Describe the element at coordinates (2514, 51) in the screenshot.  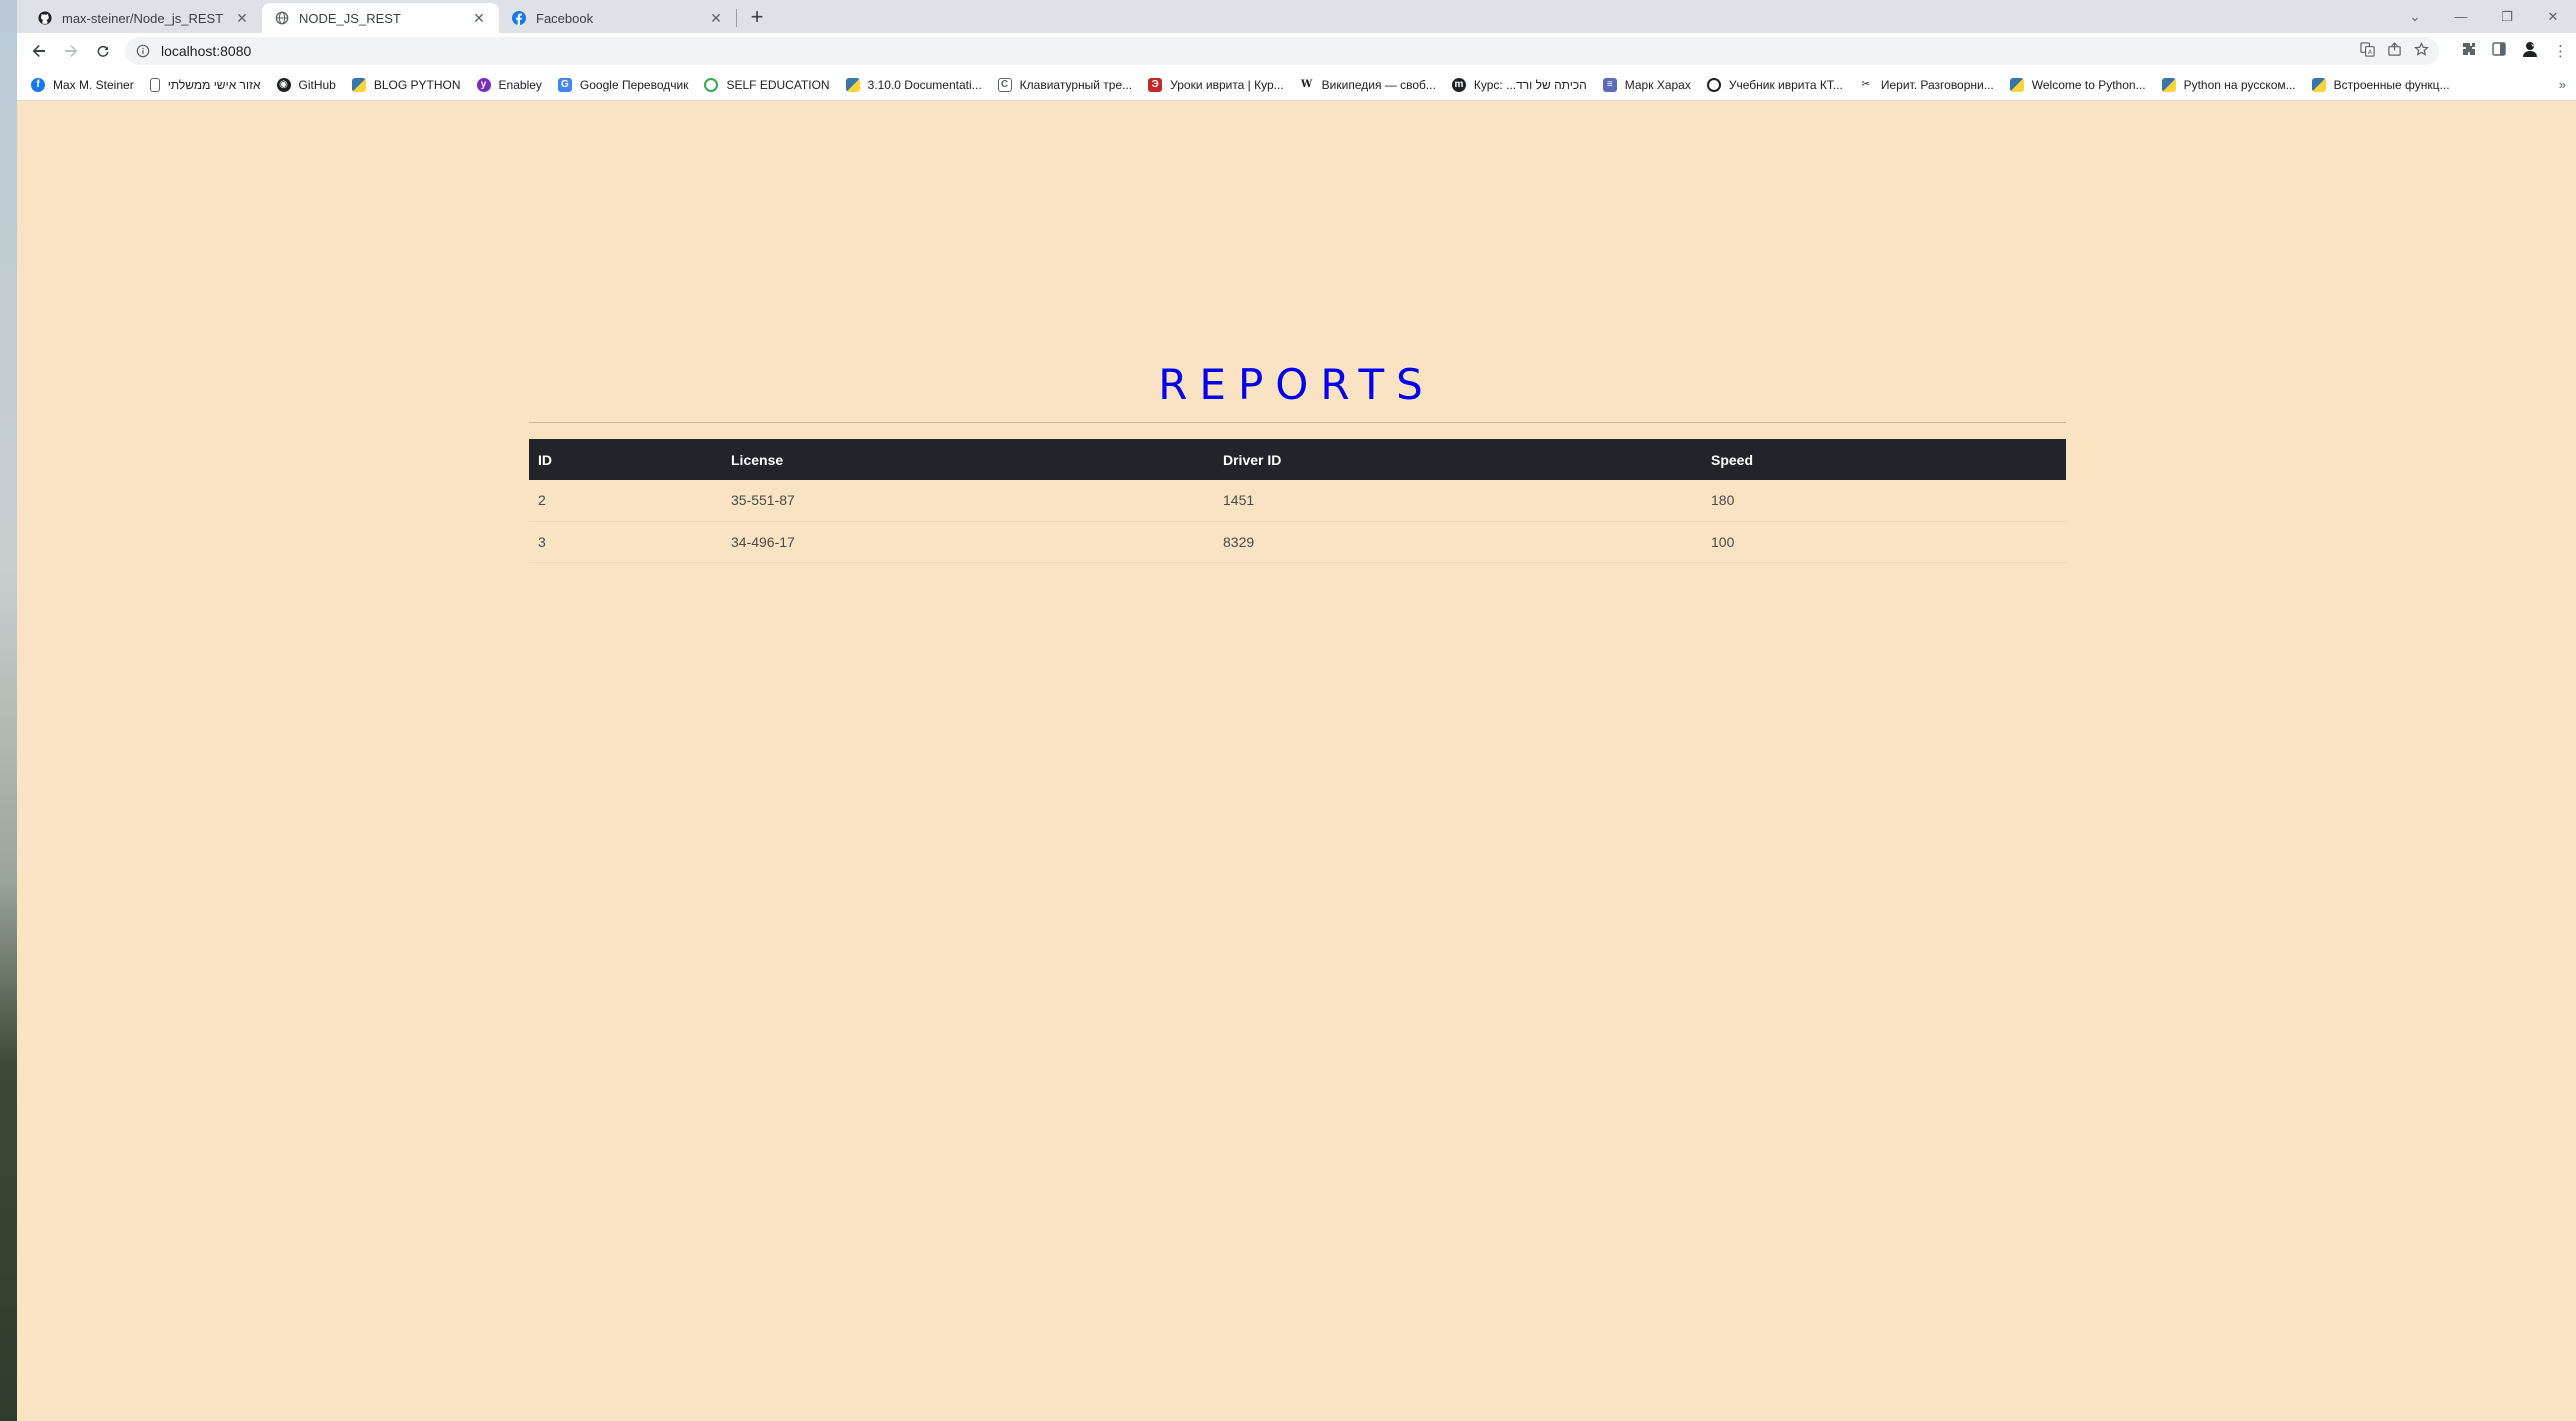
I see `toolbar-right: ⋮` at that location.